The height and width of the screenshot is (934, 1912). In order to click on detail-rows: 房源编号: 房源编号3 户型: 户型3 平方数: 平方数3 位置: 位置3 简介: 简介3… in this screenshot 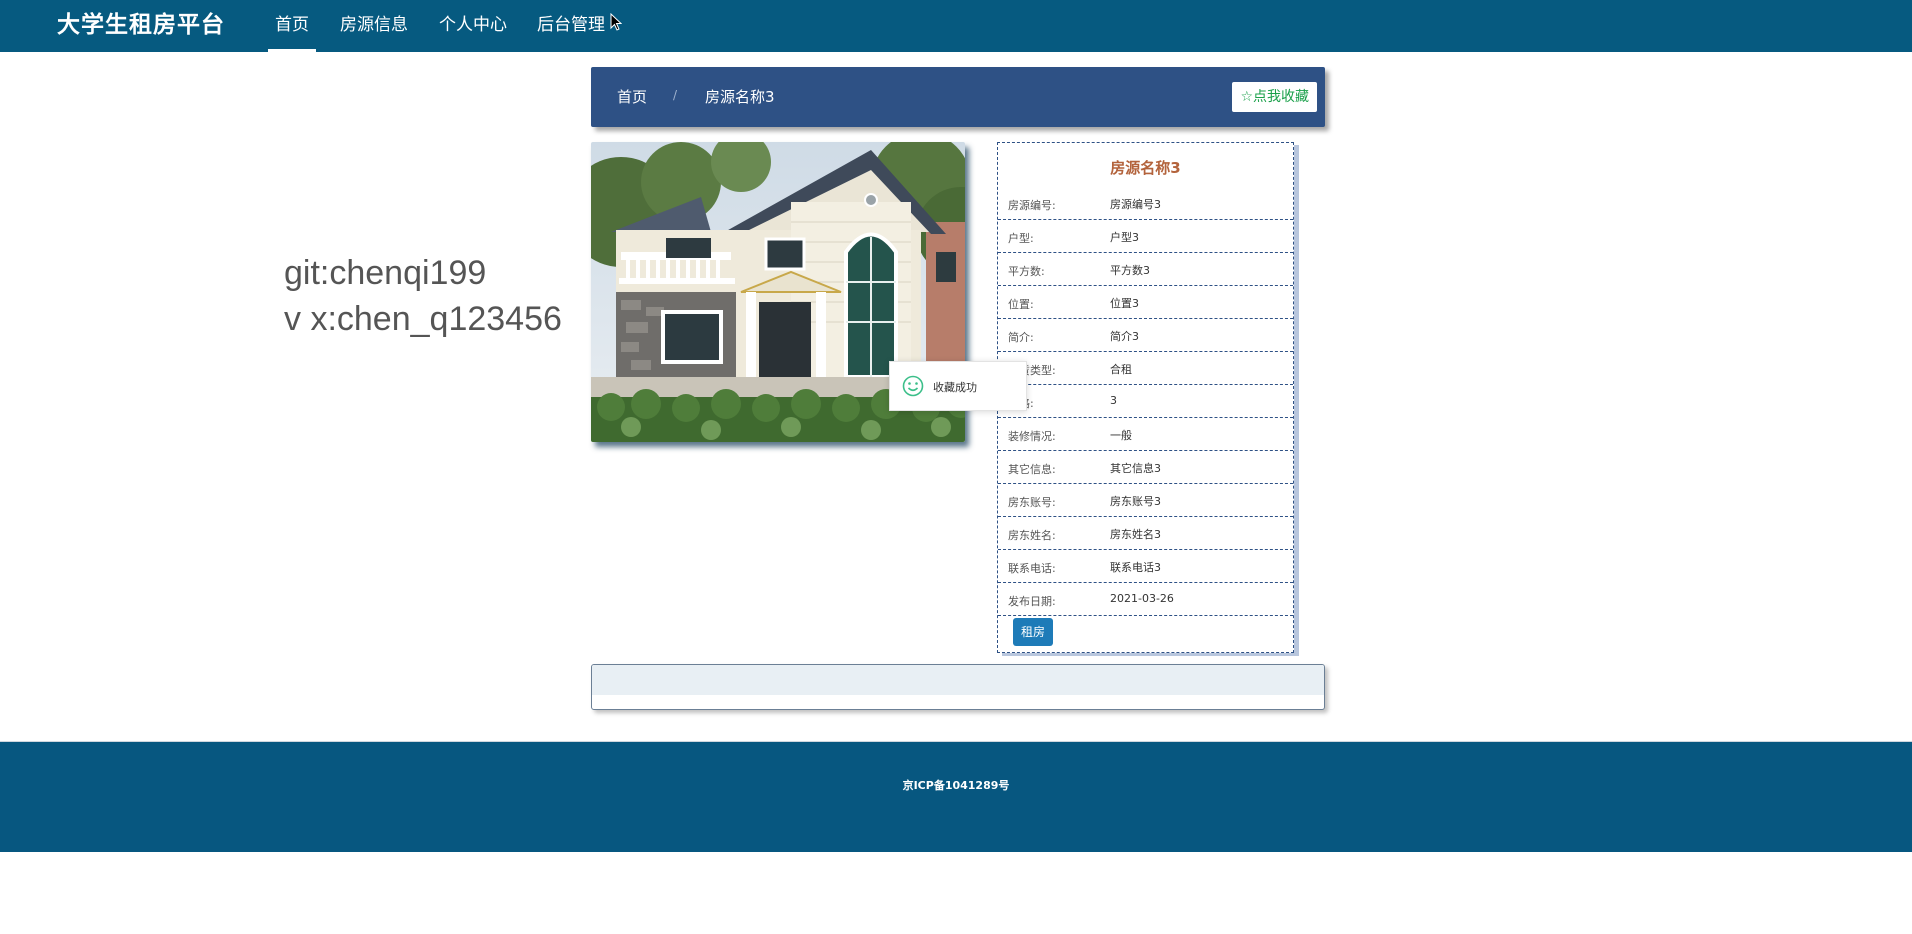, I will do `click(1145, 401)`.